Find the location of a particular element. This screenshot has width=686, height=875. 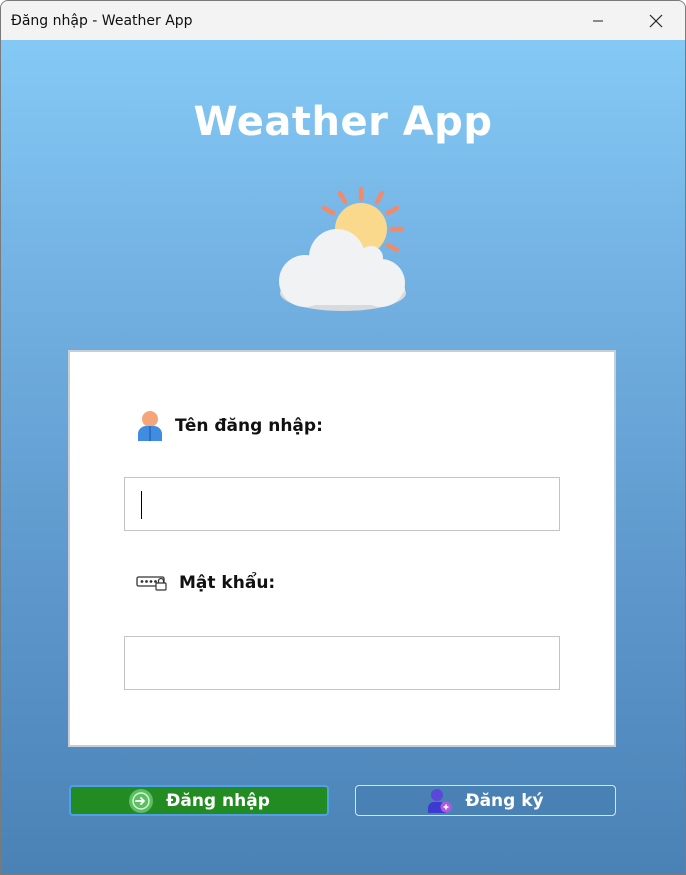

text-cursor is located at coordinates (141, 505).